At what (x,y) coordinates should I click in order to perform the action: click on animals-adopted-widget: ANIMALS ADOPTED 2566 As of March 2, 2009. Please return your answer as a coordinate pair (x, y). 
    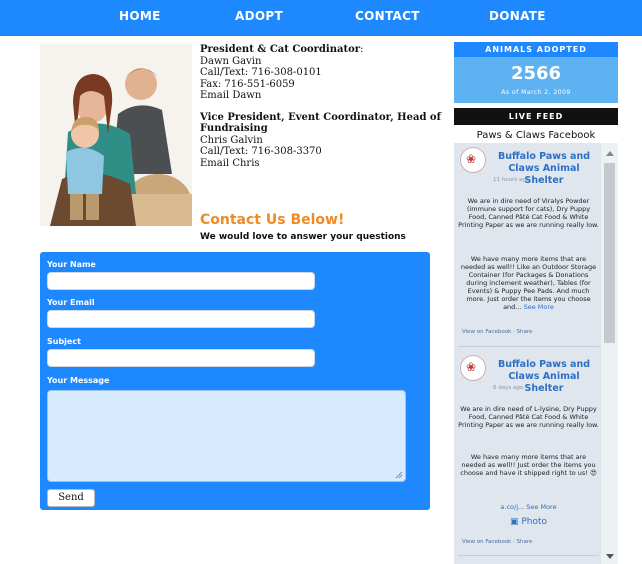
    Looking at the image, I should click on (536, 72).